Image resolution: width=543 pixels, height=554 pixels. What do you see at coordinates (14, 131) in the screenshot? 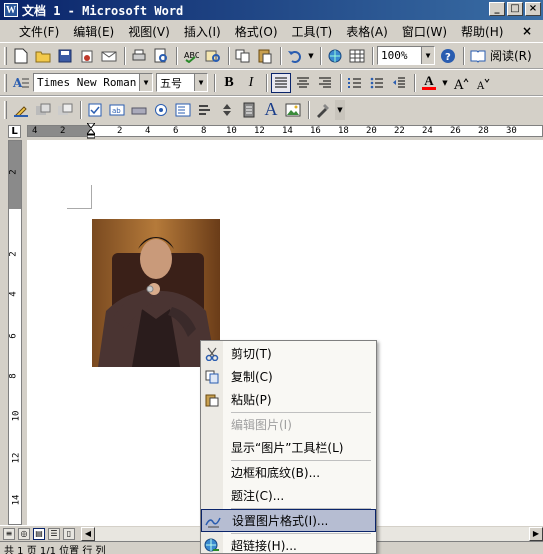
I see `tab-selector: L` at bounding box center [14, 131].